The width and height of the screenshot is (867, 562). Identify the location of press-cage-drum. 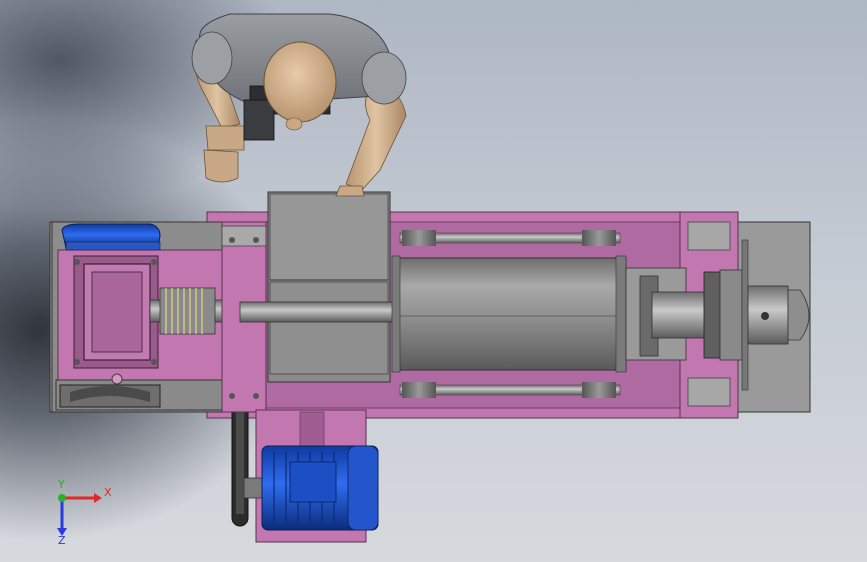
(509, 314).